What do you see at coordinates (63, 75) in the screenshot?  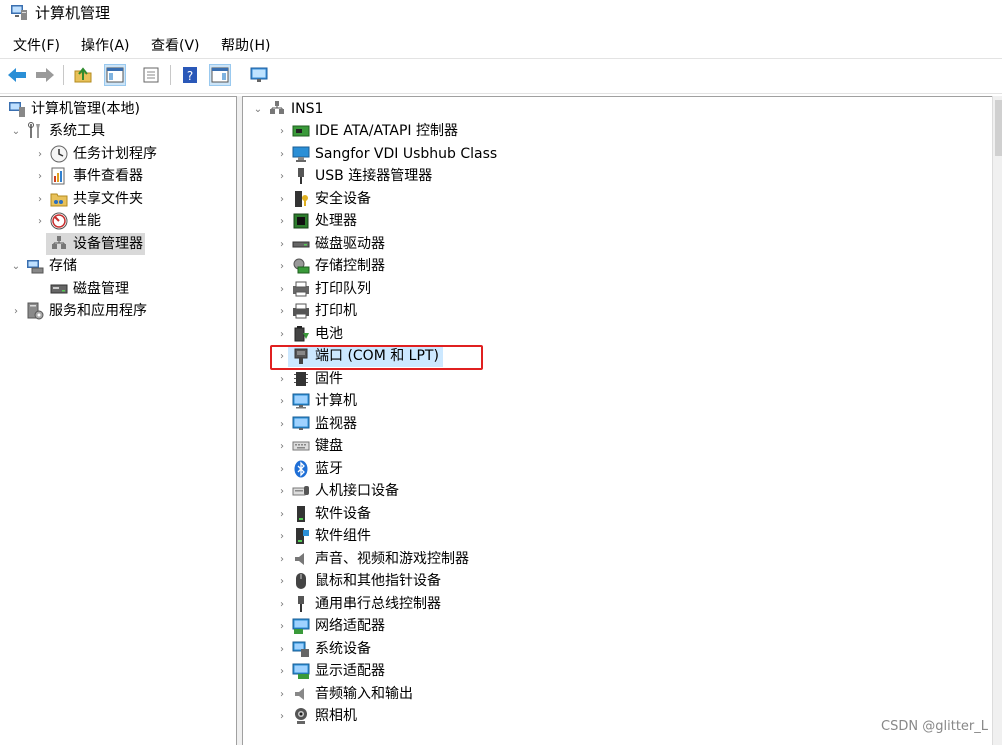 I see `toolbar-separator` at bounding box center [63, 75].